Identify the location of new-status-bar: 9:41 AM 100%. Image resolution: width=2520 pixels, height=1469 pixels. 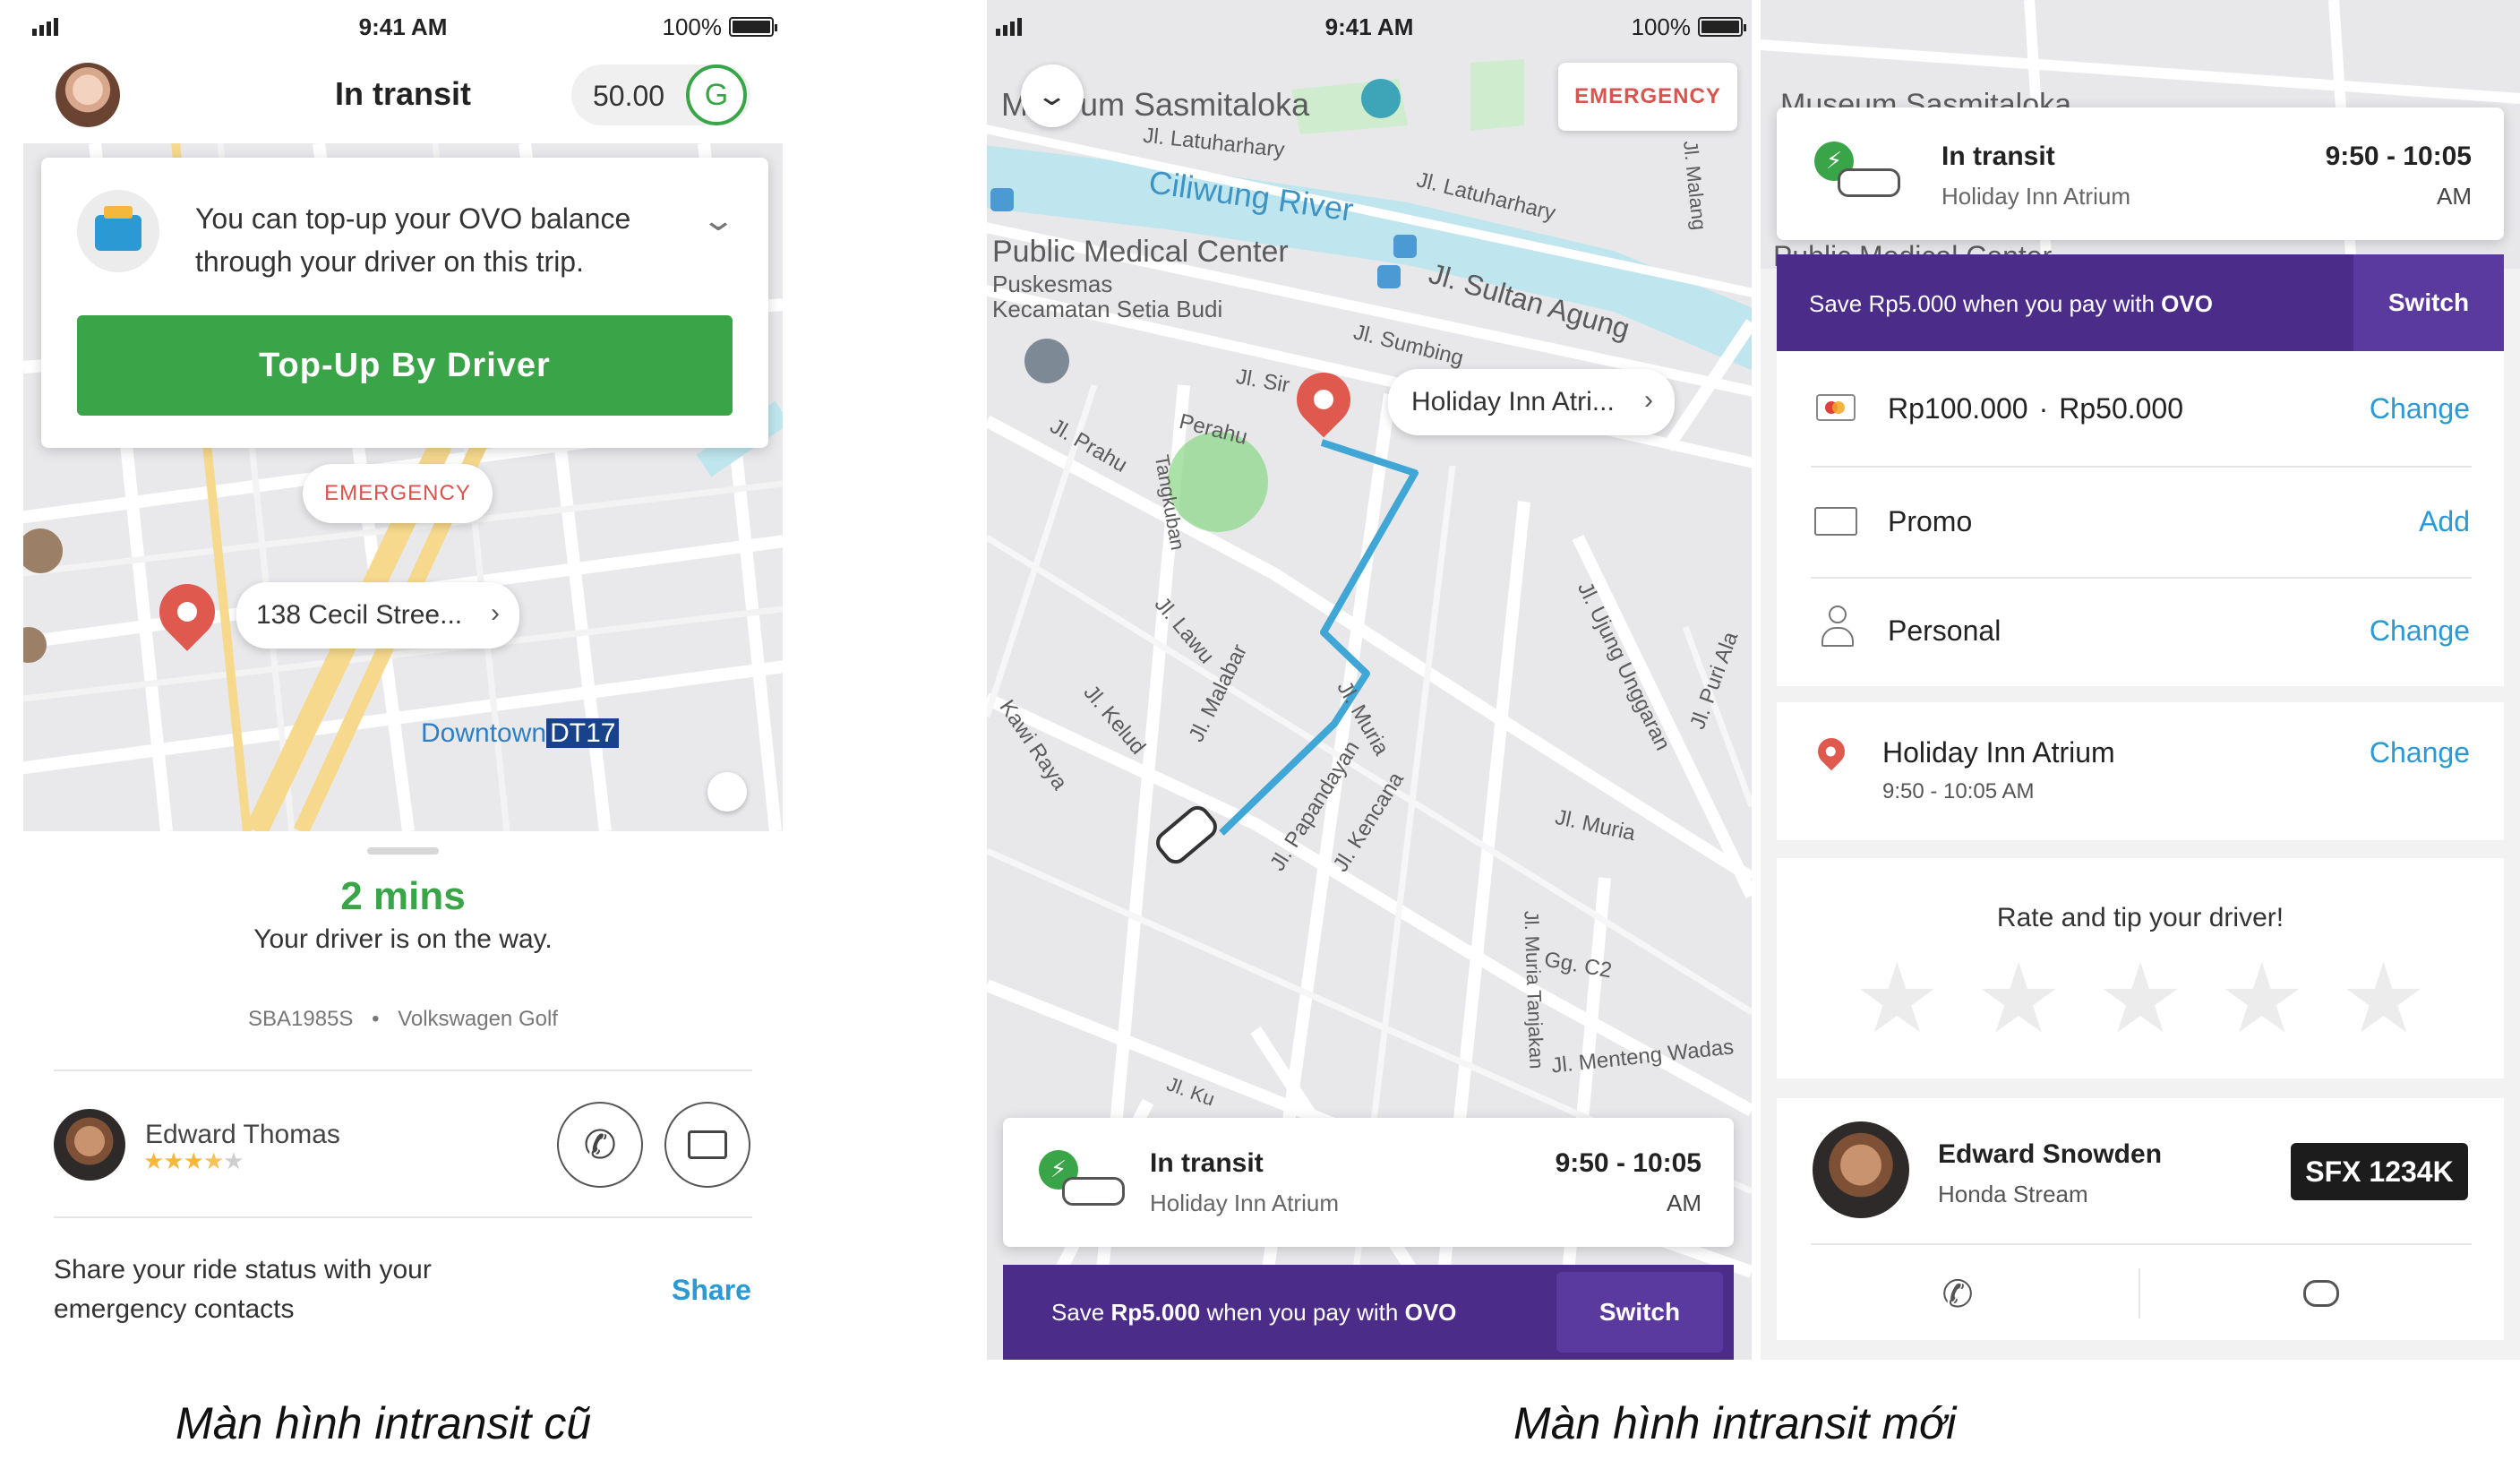
(1370, 27).